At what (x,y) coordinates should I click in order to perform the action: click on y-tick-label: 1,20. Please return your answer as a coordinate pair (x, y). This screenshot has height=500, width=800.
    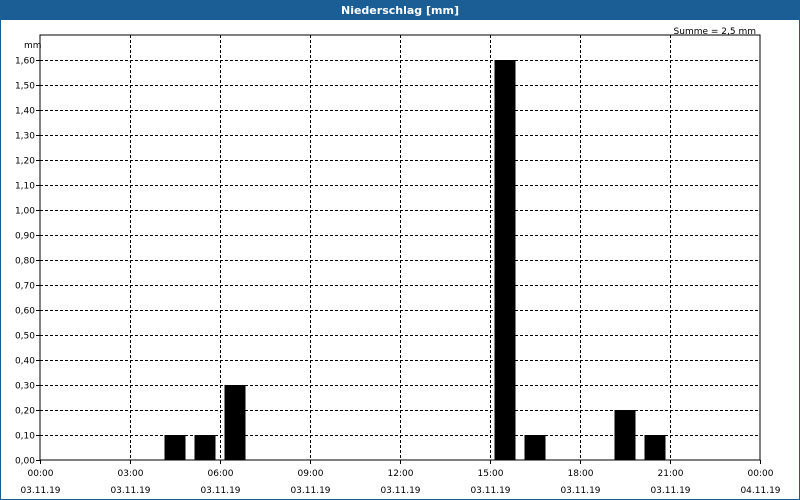
    Looking at the image, I should click on (25, 162).